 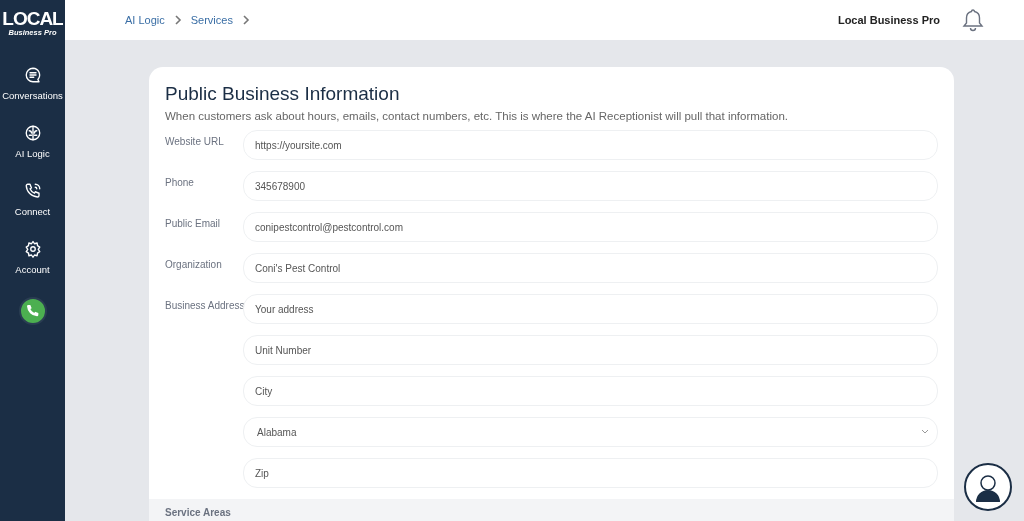 I want to click on nav-item: Conversations, so click(x=32, y=88).